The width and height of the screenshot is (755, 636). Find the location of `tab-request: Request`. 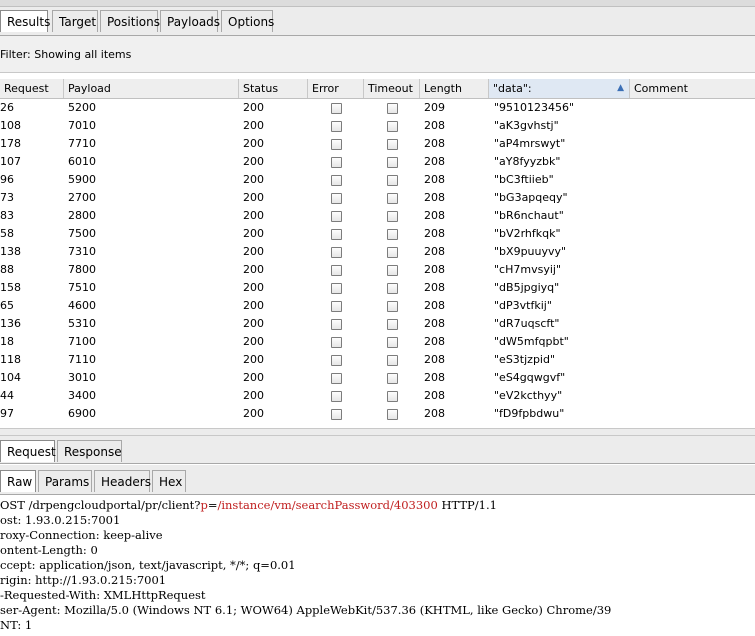

tab-request: Request is located at coordinates (28, 451).